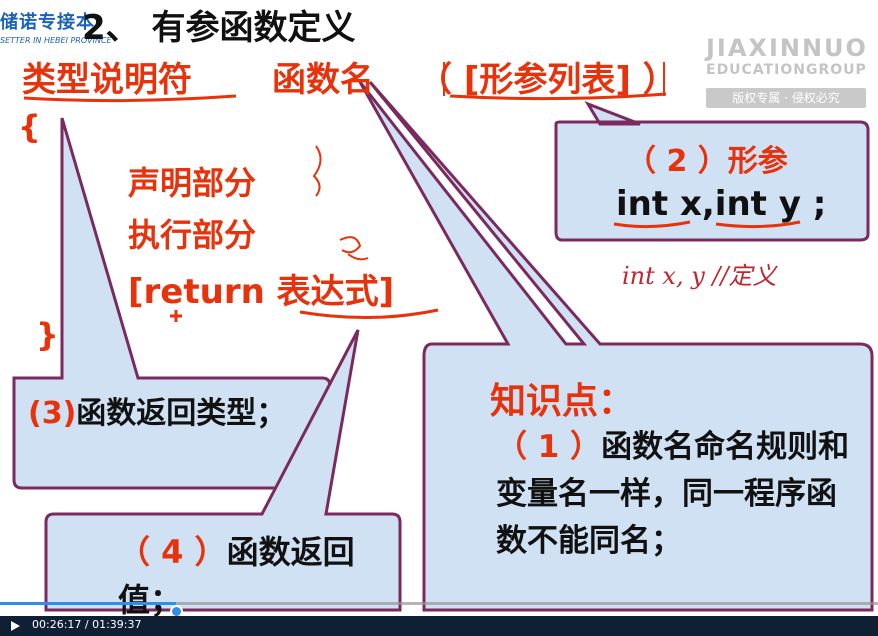  What do you see at coordinates (721, 204) in the screenshot?
I see `callout-param-code: int x,int y ;` at bounding box center [721, 204].